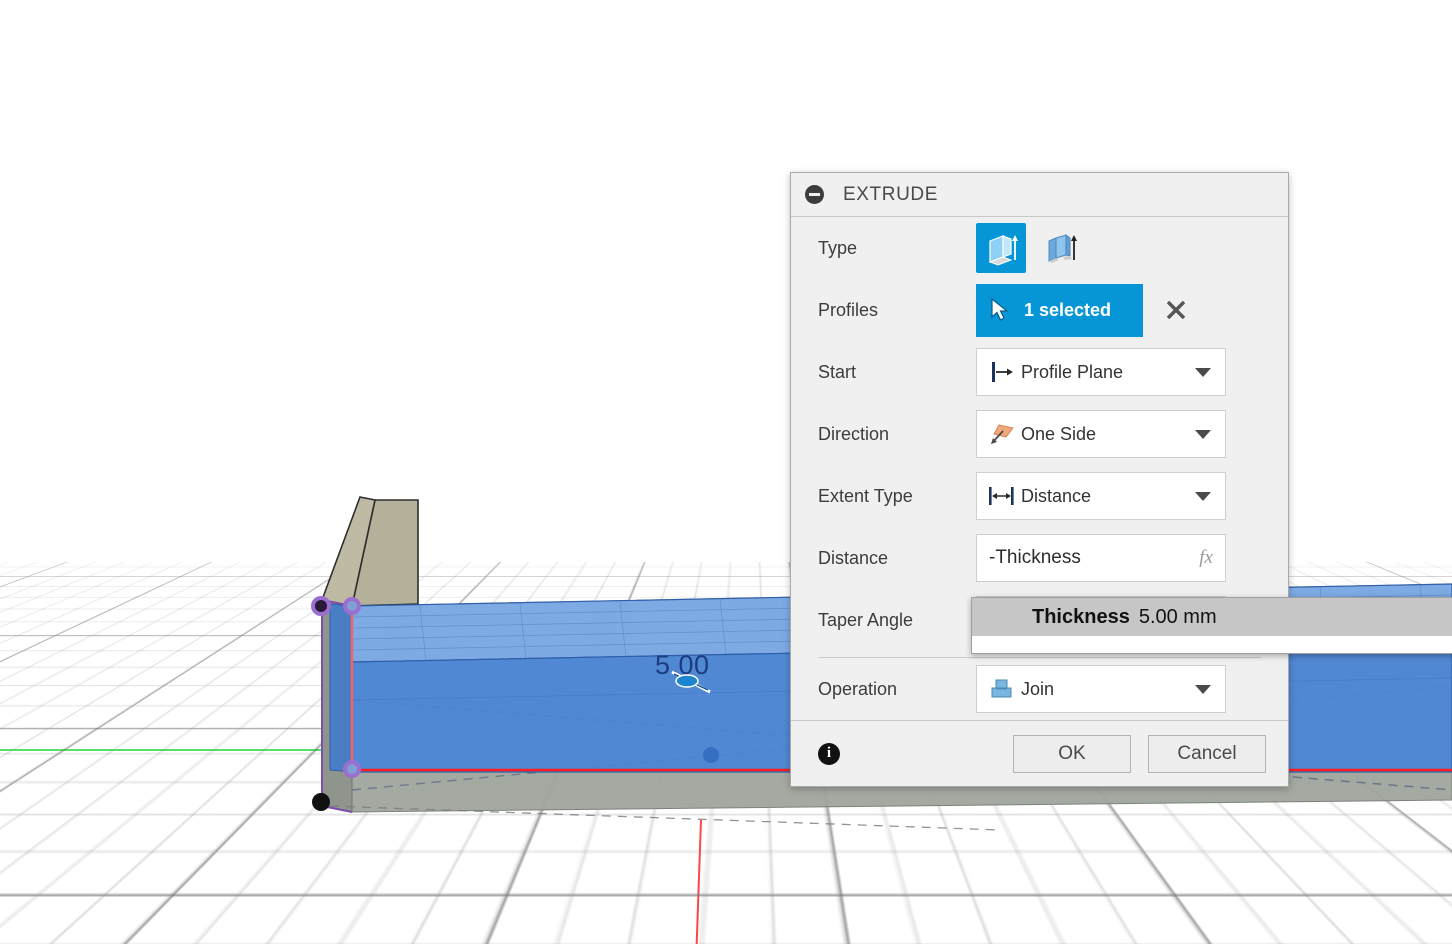  I want to click on row-start: Start Profile Plane, so click(1039, 372).